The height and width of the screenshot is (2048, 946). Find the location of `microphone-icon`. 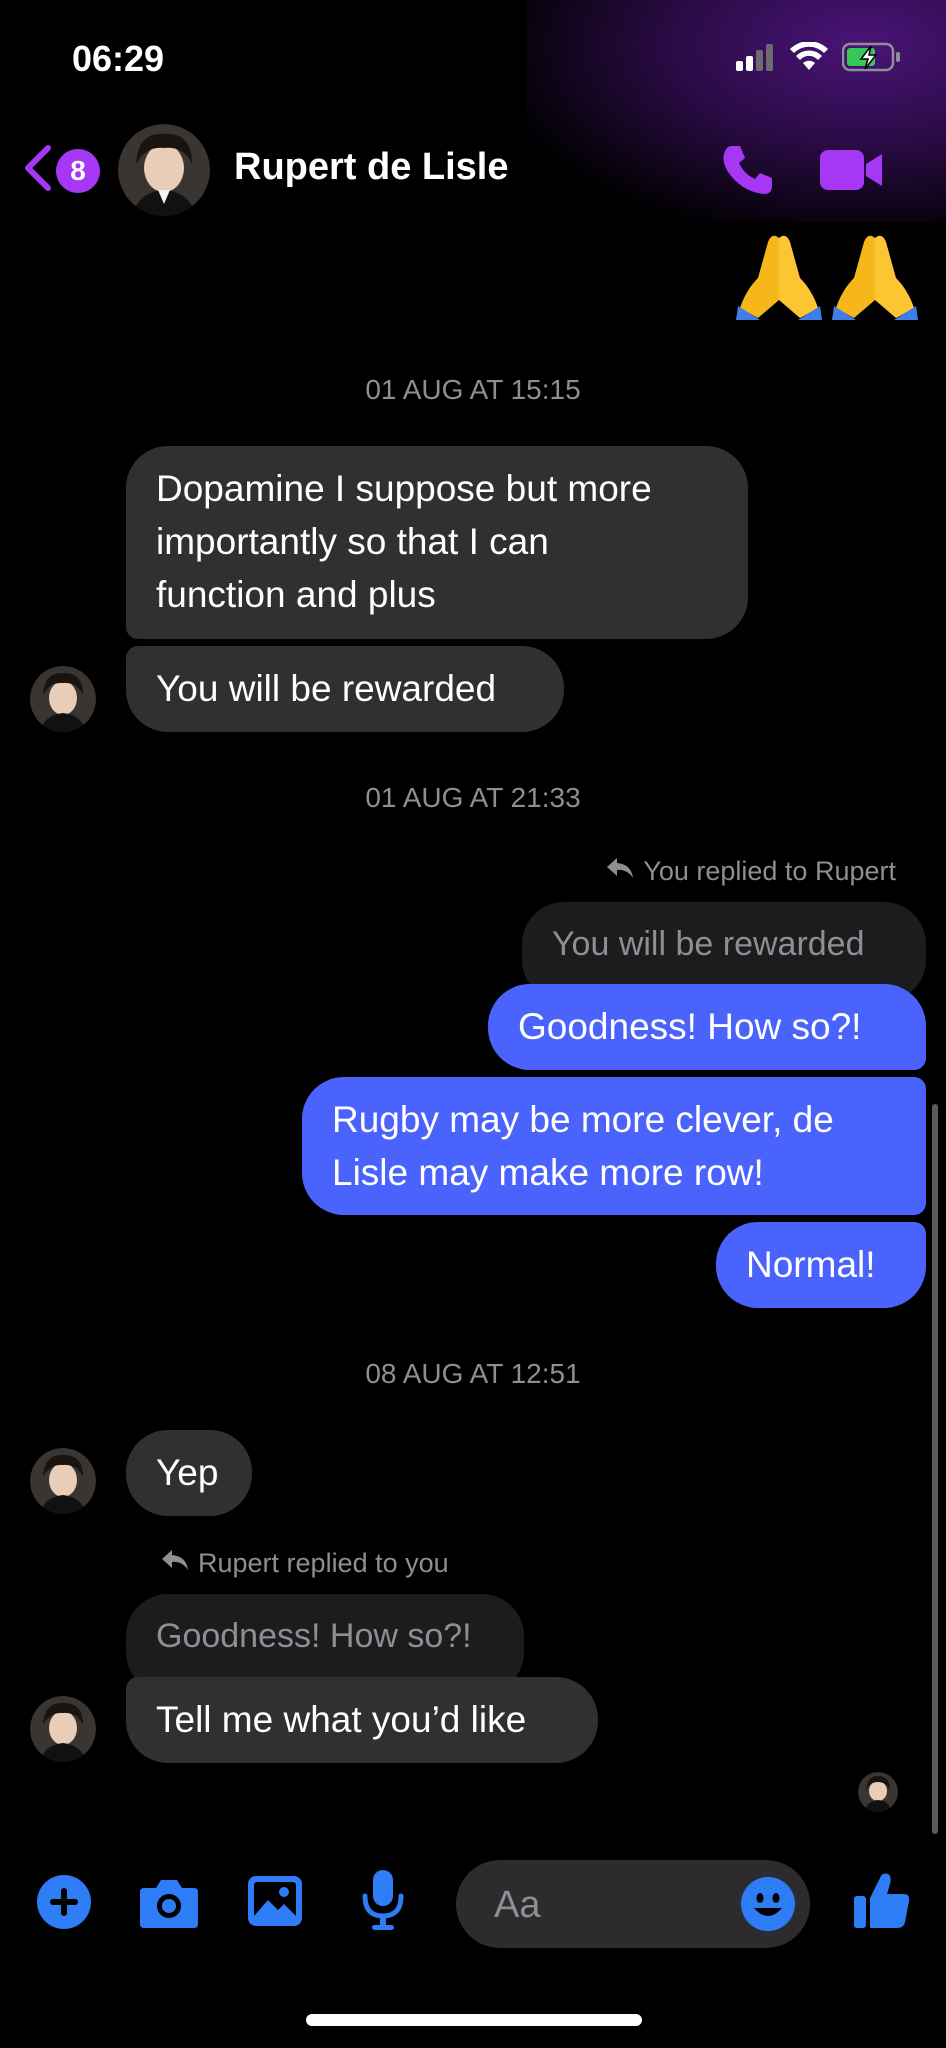

microphone-icon is located at coordinates (383, 1902).